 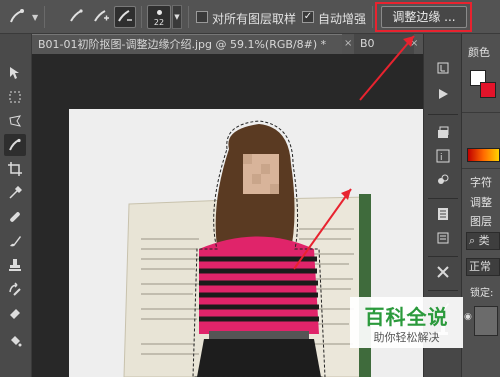 What do you see at coordinates (125, 17) in the screenshot?
I see `subtract-from-selection-icon` at bounding box center [125, 17].